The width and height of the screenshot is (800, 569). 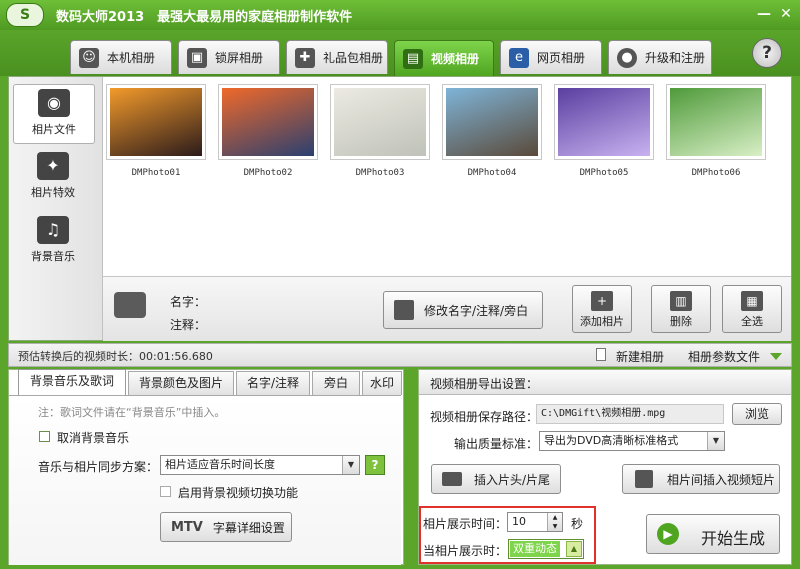 I want to click on browse-button: 浏览, so click(x=757, y=414).